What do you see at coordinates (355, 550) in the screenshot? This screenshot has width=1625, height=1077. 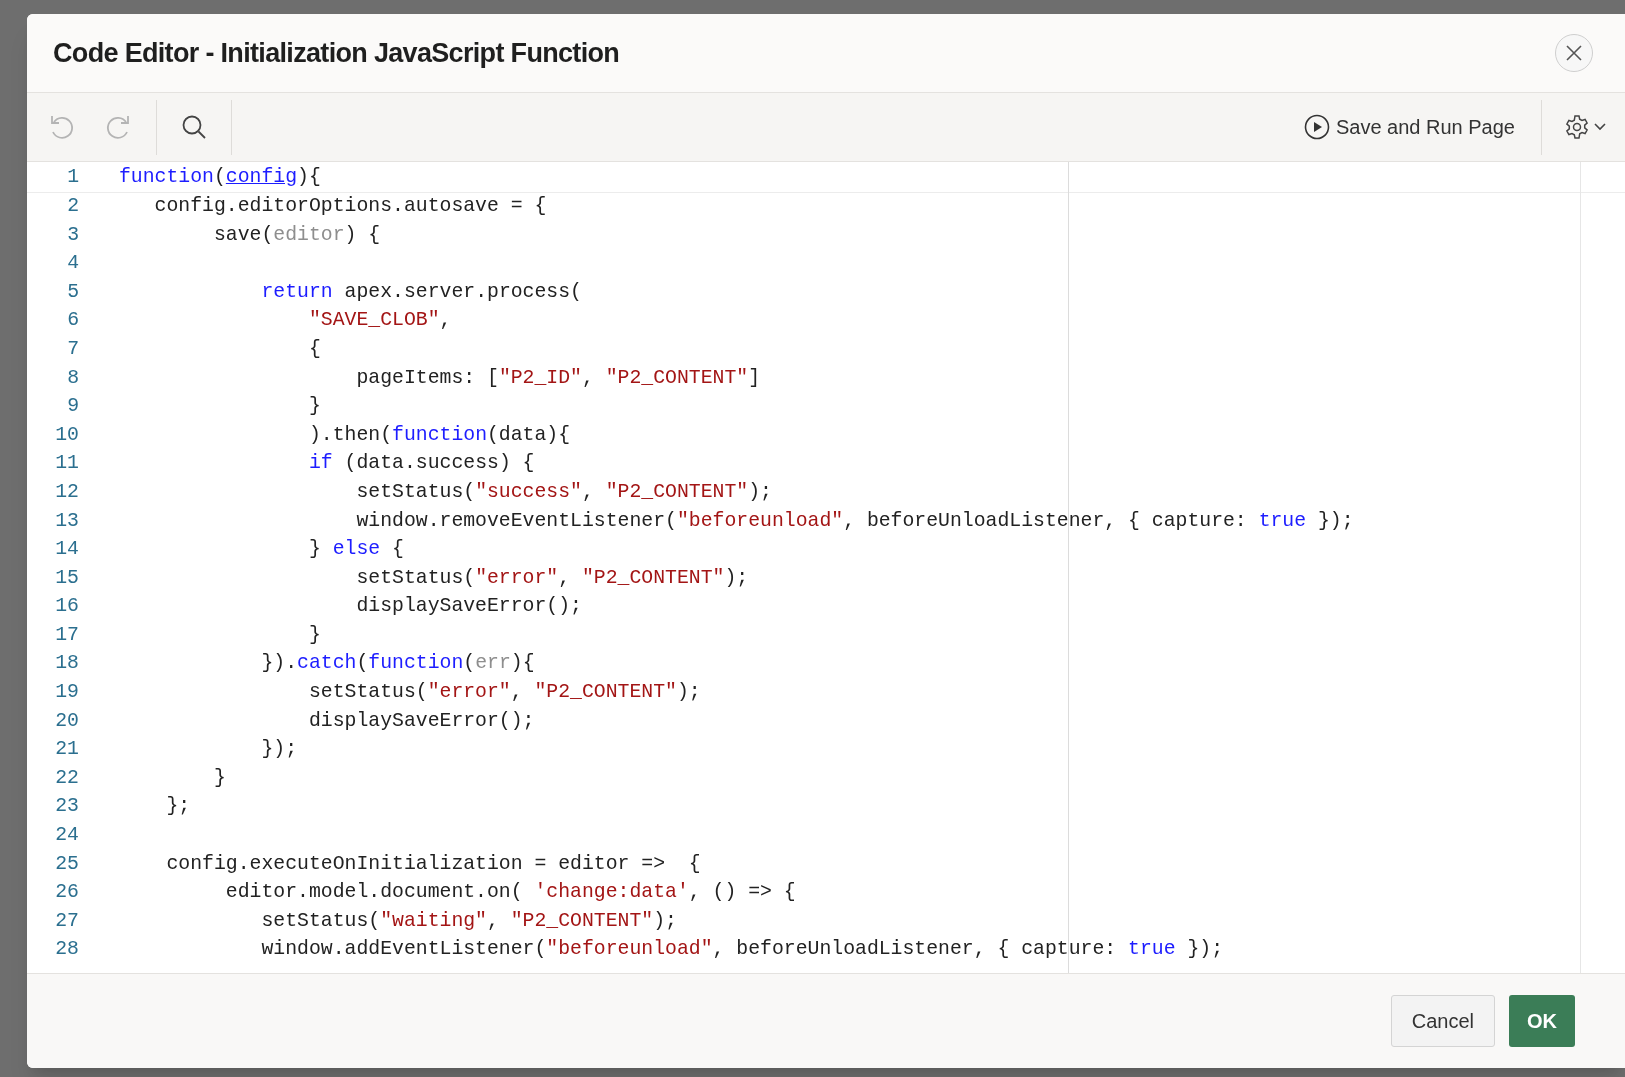 I see `code-line: } else {` at bounding box center [355, 550].